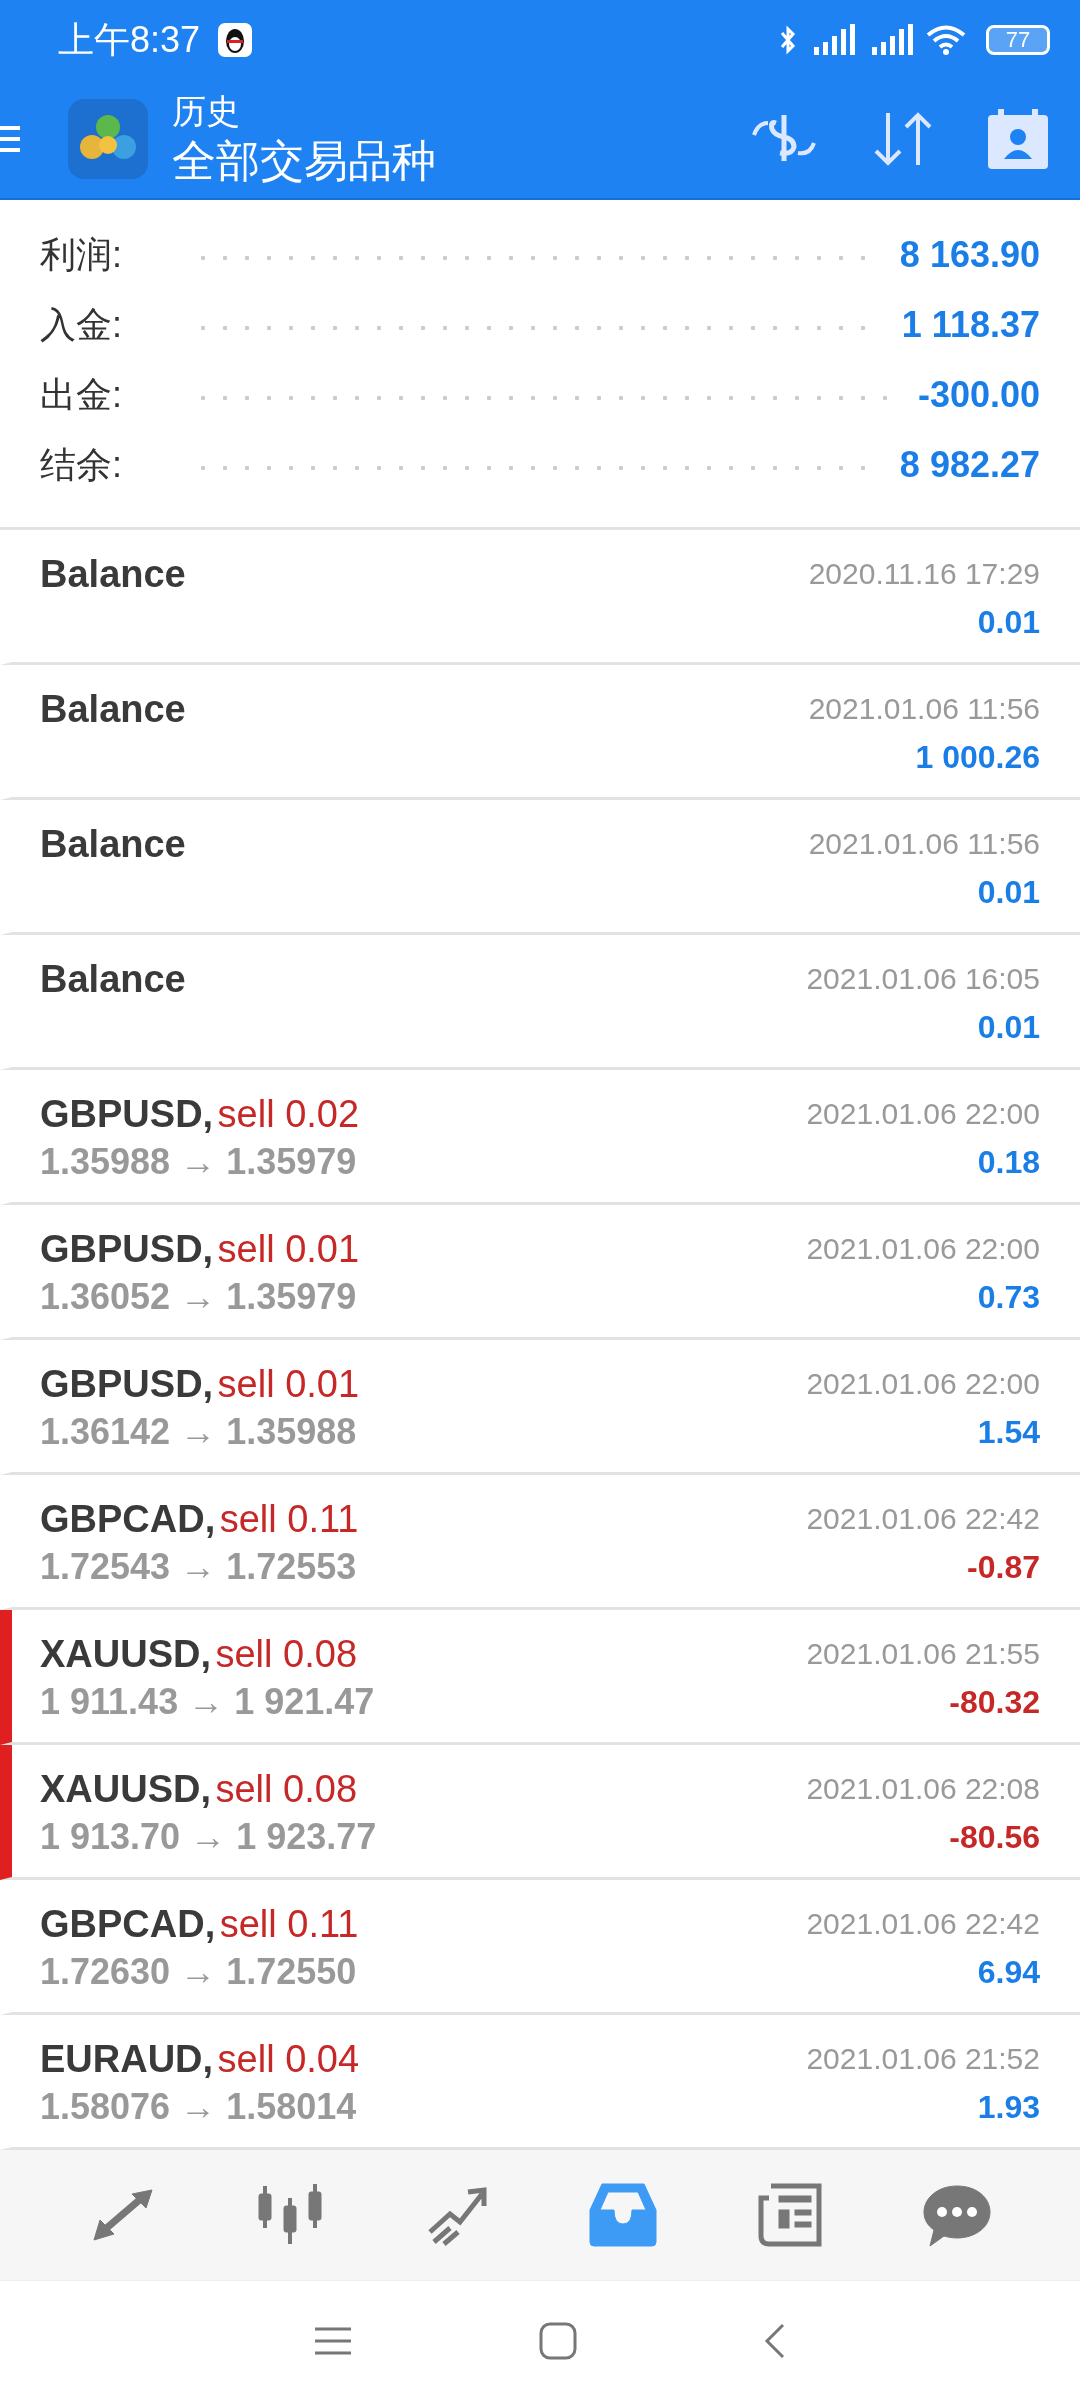  I want to click on price-range: 1.58076 → 1.58014, so click(199, 2107).